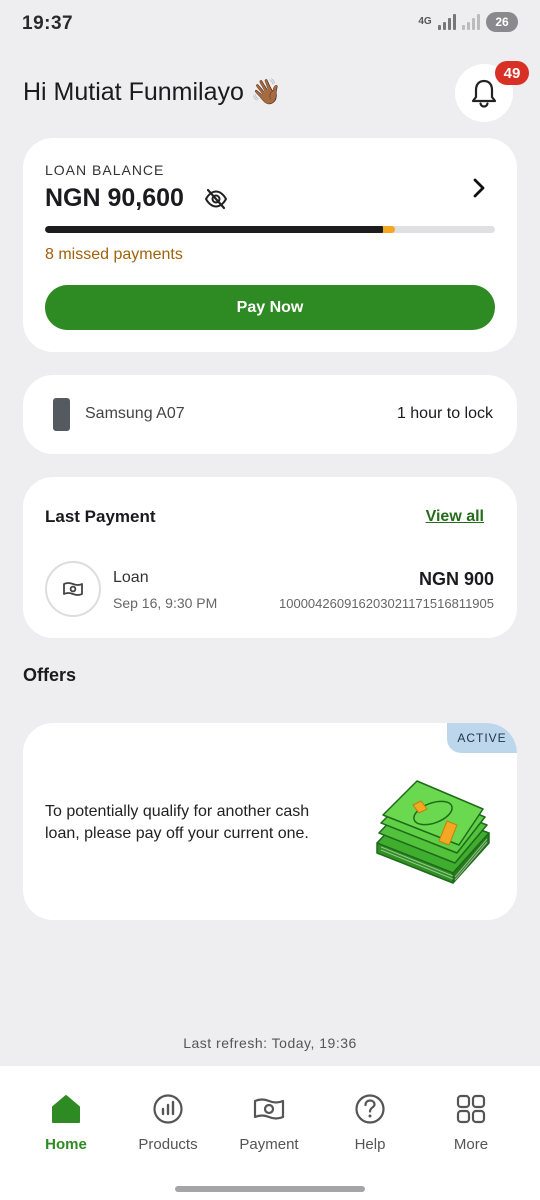  Describe the element at coordinates (168, 1109) in the screenshot. I see `chart-icon` at that location.